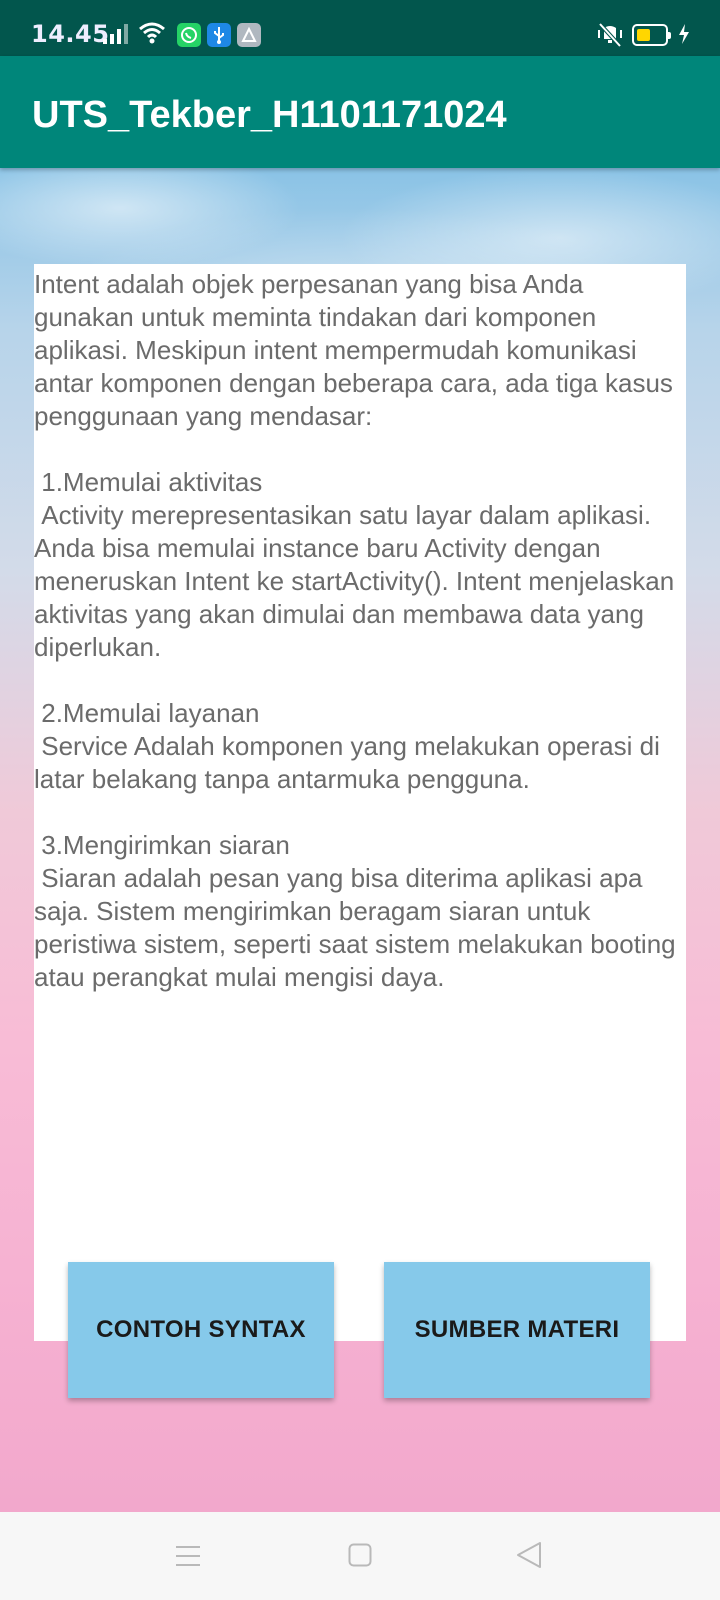 This screenshot has height=1600, width=720. Describe the element at coordinates (115, 34) in the screenshot. I see `signal-icon` at that location.